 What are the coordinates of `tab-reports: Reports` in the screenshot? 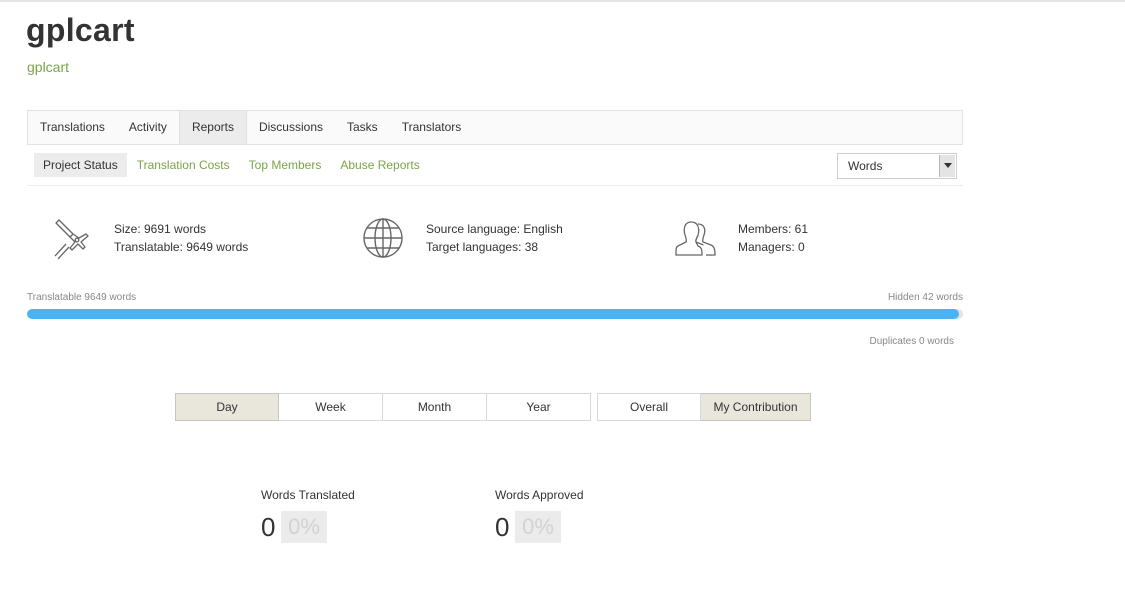 It's located at (212, 127).